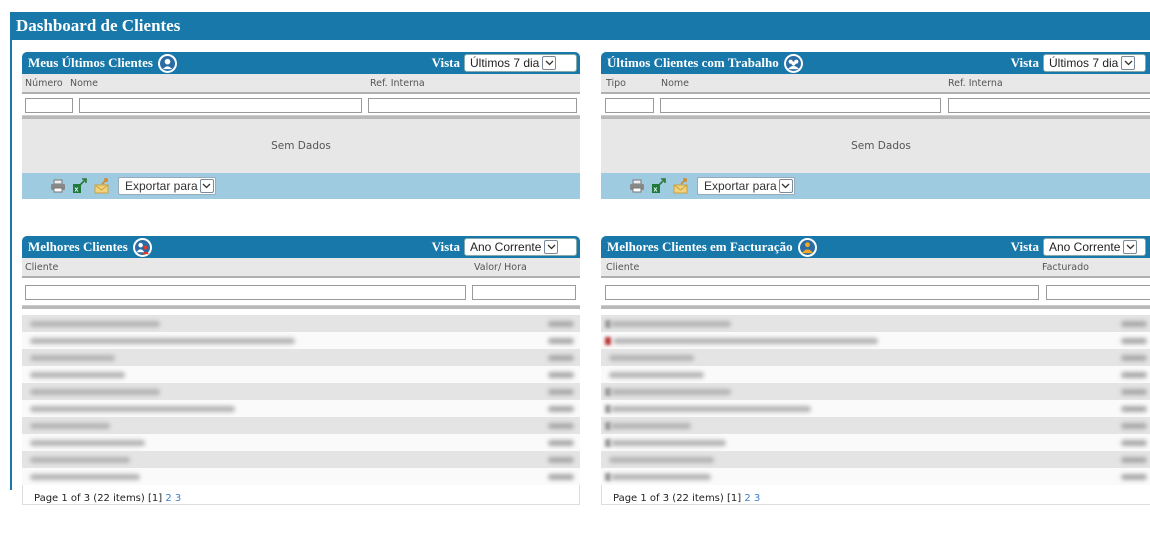 The width and height of the screenshot is (1150, 538). I want to click on dashboard-title: Dashboard de Clientes, so click(580, 26).